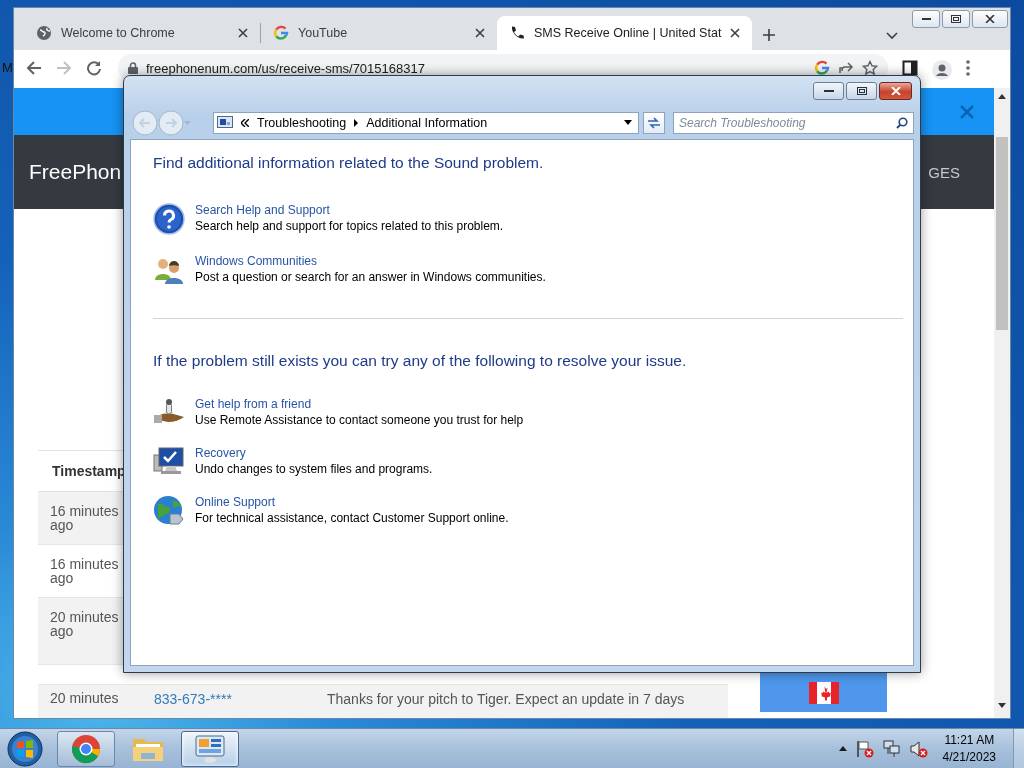 The height and width of the screenshot is (768, 1024). I want to click on menu-dots-icon, so click(968, 68).